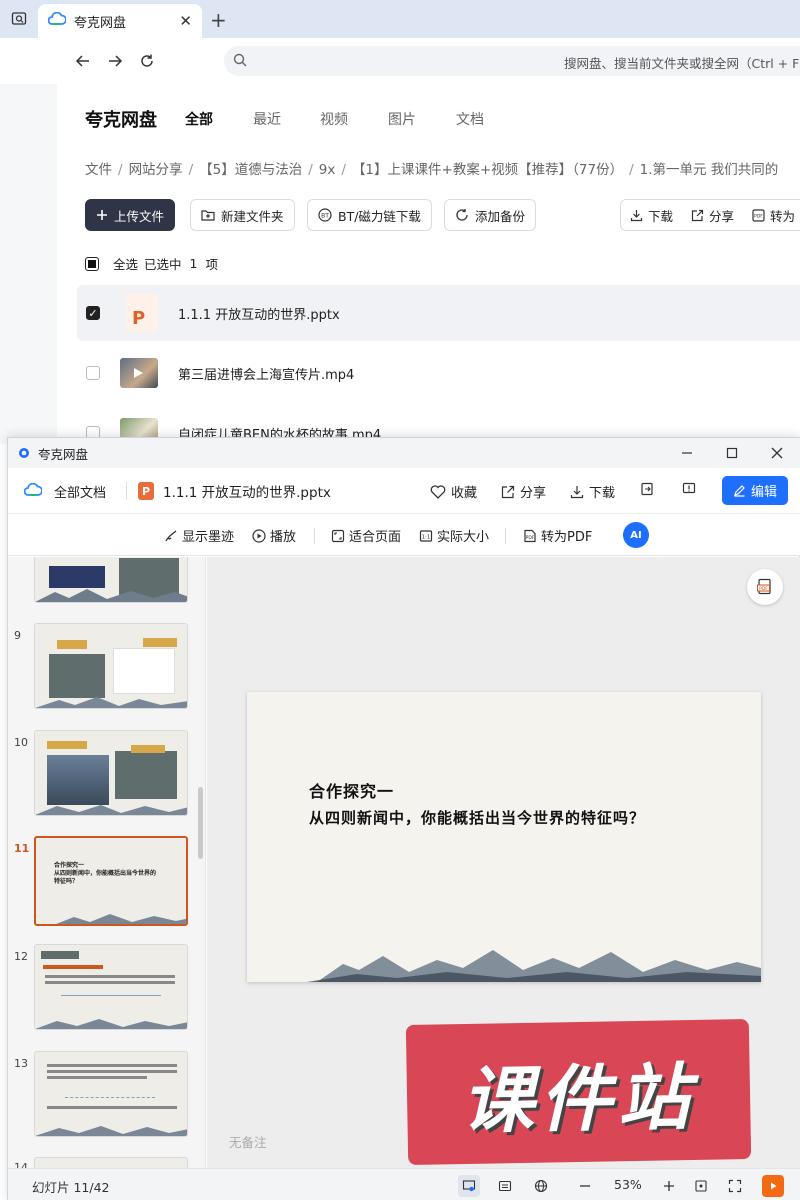 The width and height of the screenshot is (800, 1200). I want to click on svg-text: BT, so click(325, 216).